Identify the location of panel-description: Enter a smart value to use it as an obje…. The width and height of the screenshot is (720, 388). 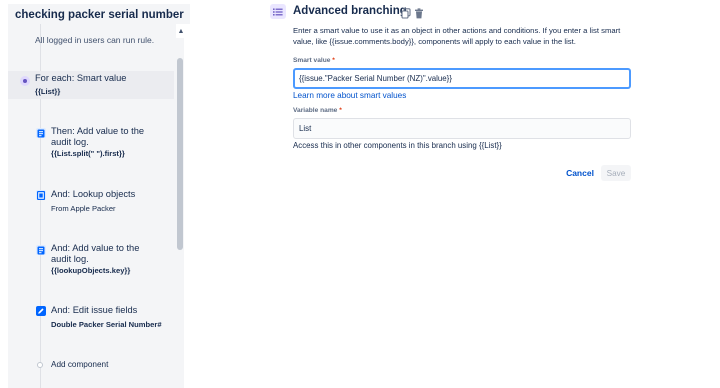
(457, 36).